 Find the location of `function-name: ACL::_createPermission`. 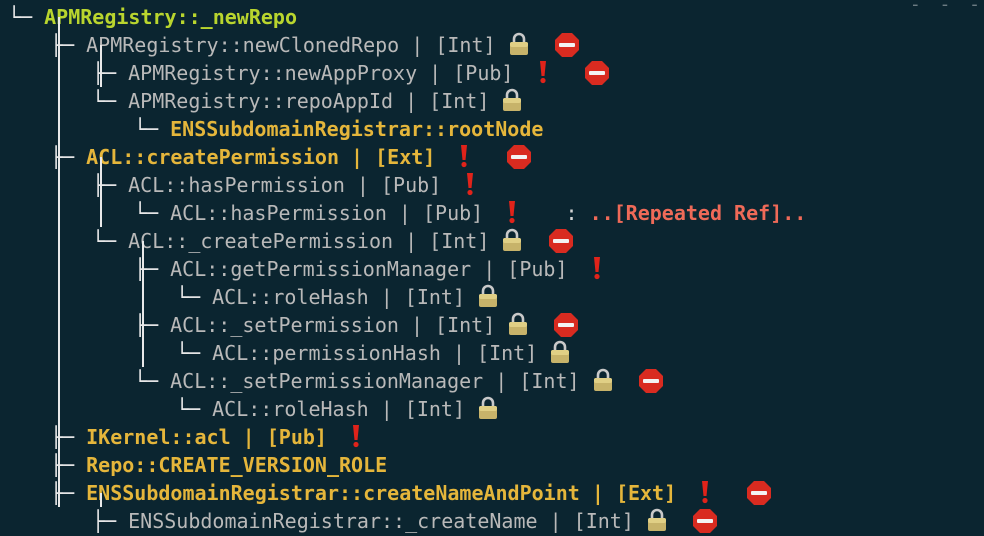

function-name: ACL::_createPermission is located at coordinates (261, 241).